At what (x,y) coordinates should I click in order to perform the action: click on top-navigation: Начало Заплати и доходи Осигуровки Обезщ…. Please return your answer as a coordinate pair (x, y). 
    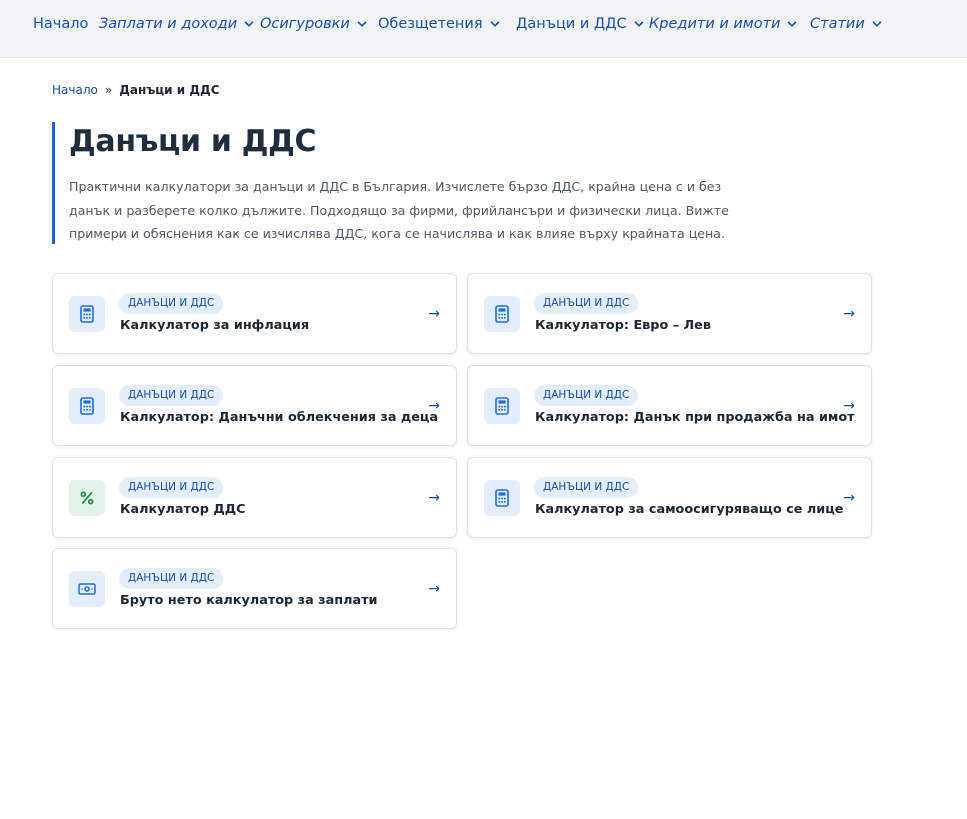
    Looking at the image, I should click on (483, 29).